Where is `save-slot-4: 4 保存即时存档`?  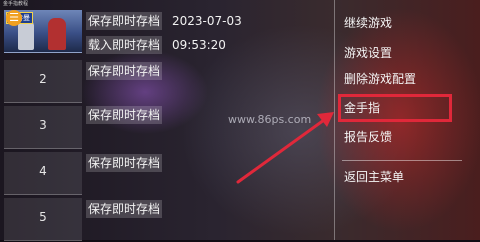
save-slot-4: 4 保存即时存档 is located at coordinates (167, 173).